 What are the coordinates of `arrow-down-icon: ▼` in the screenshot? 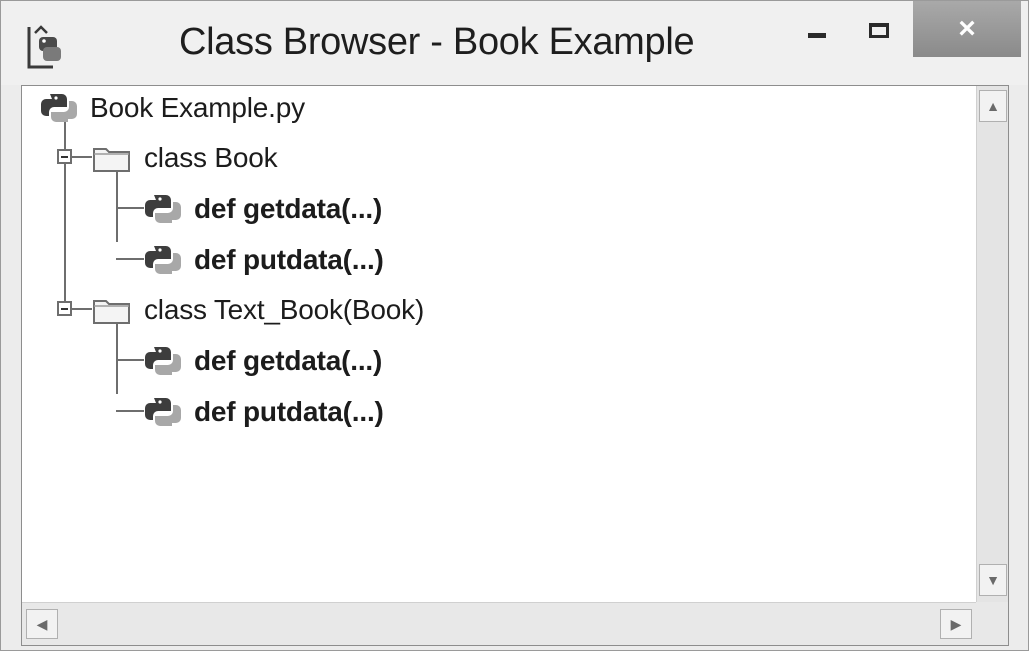 It's located at (993, 580).